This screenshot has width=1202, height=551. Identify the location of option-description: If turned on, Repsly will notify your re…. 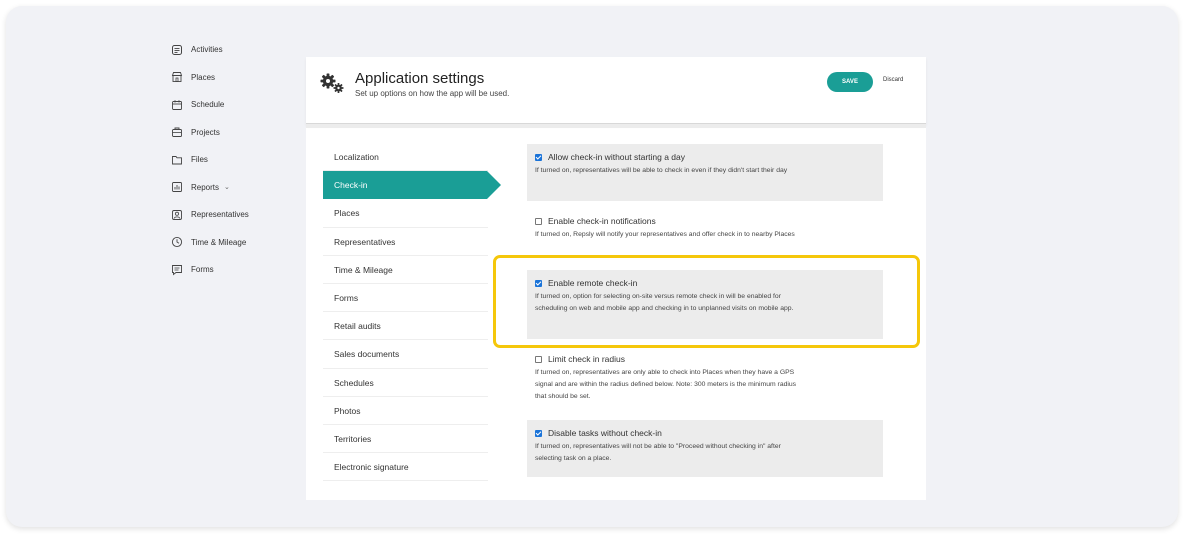
(665, 234).